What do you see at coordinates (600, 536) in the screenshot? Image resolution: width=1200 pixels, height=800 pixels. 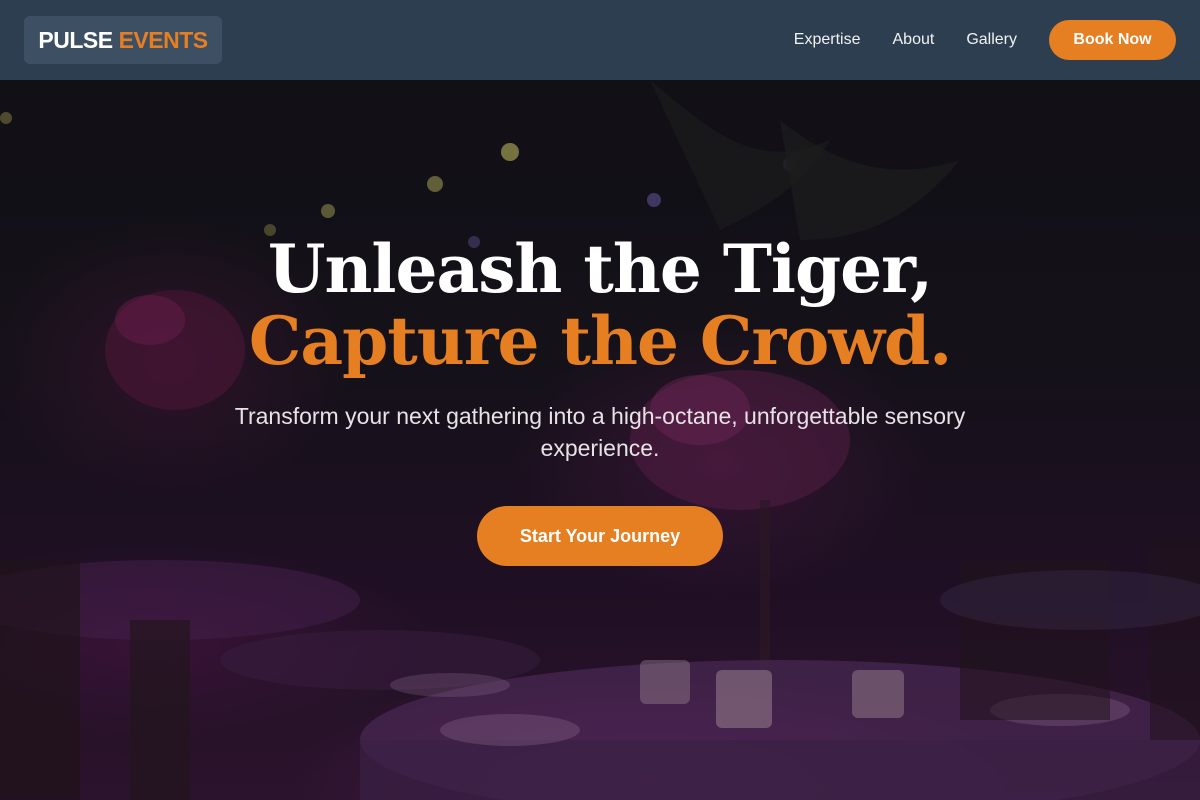 I see `start-journey-button: Start Your Journey` at bounding box center [600, 536].